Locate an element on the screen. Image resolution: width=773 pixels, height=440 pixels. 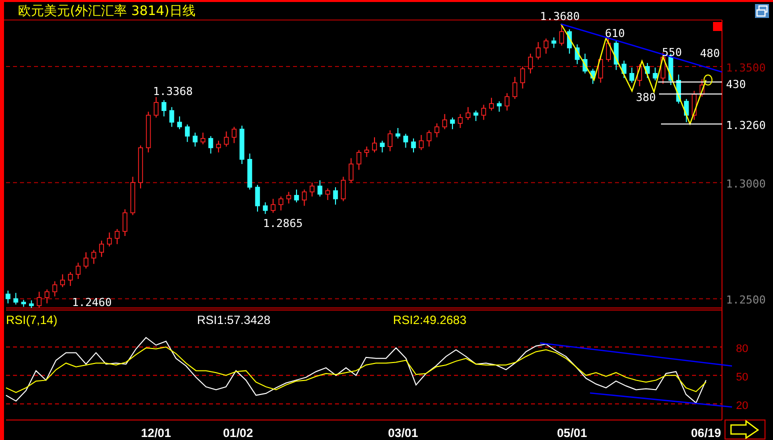
circle-marker is located at coordinates (708, 80).